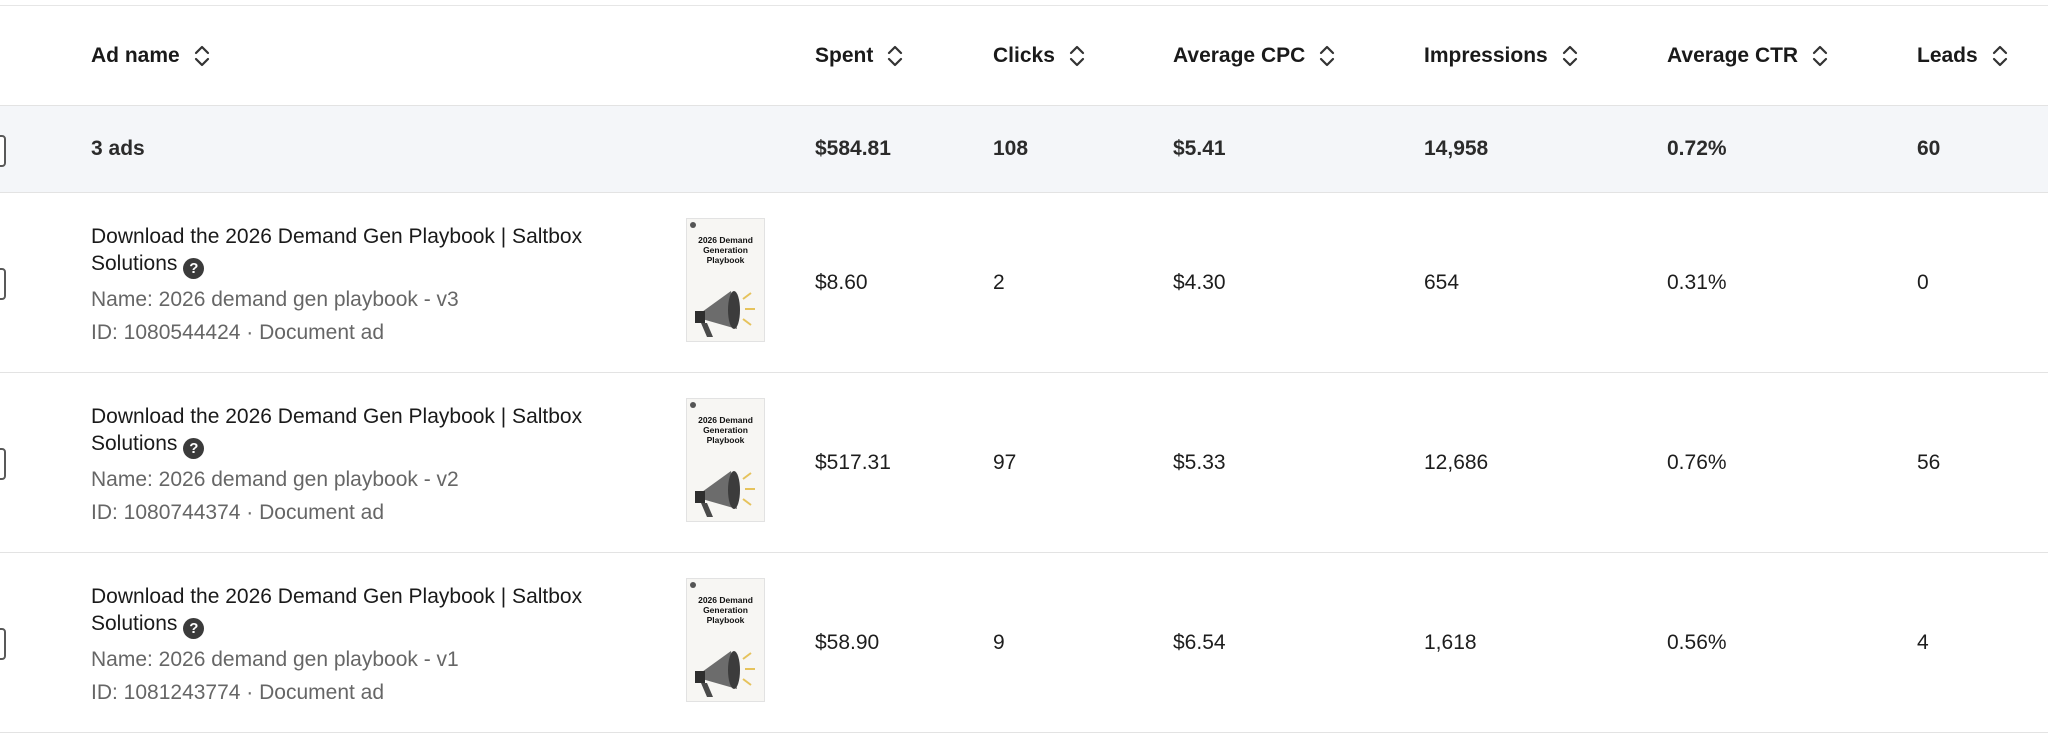 This screenshot has height=733, width=2048. What do you see at coordinates (275, 479) in the screenshot?
I see `ad-name: Name: 2026 demand gen playbook - v2` at bounding box center [275, 479].